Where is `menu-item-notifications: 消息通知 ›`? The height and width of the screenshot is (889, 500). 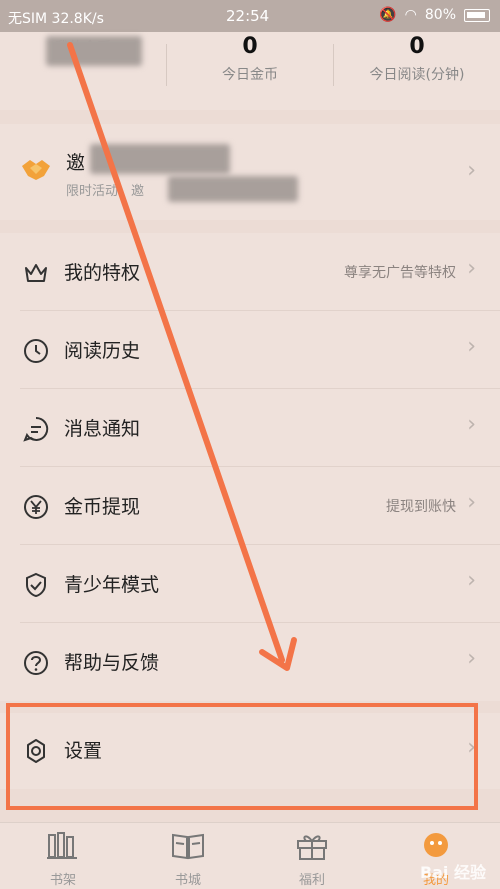
menu-item-notifications: 消息通知 › is located at coordinates (250, 428).